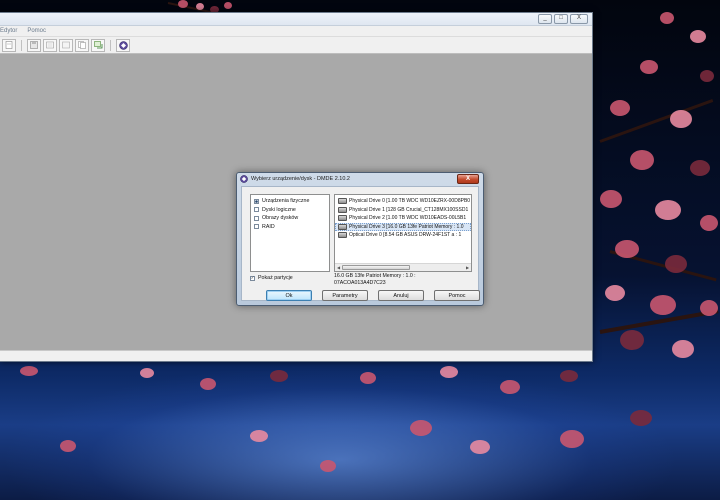 The height and width of the screenshot is (500, 720). I want to click on category-label: Urządzenia fizyczne, so click(286, 201).